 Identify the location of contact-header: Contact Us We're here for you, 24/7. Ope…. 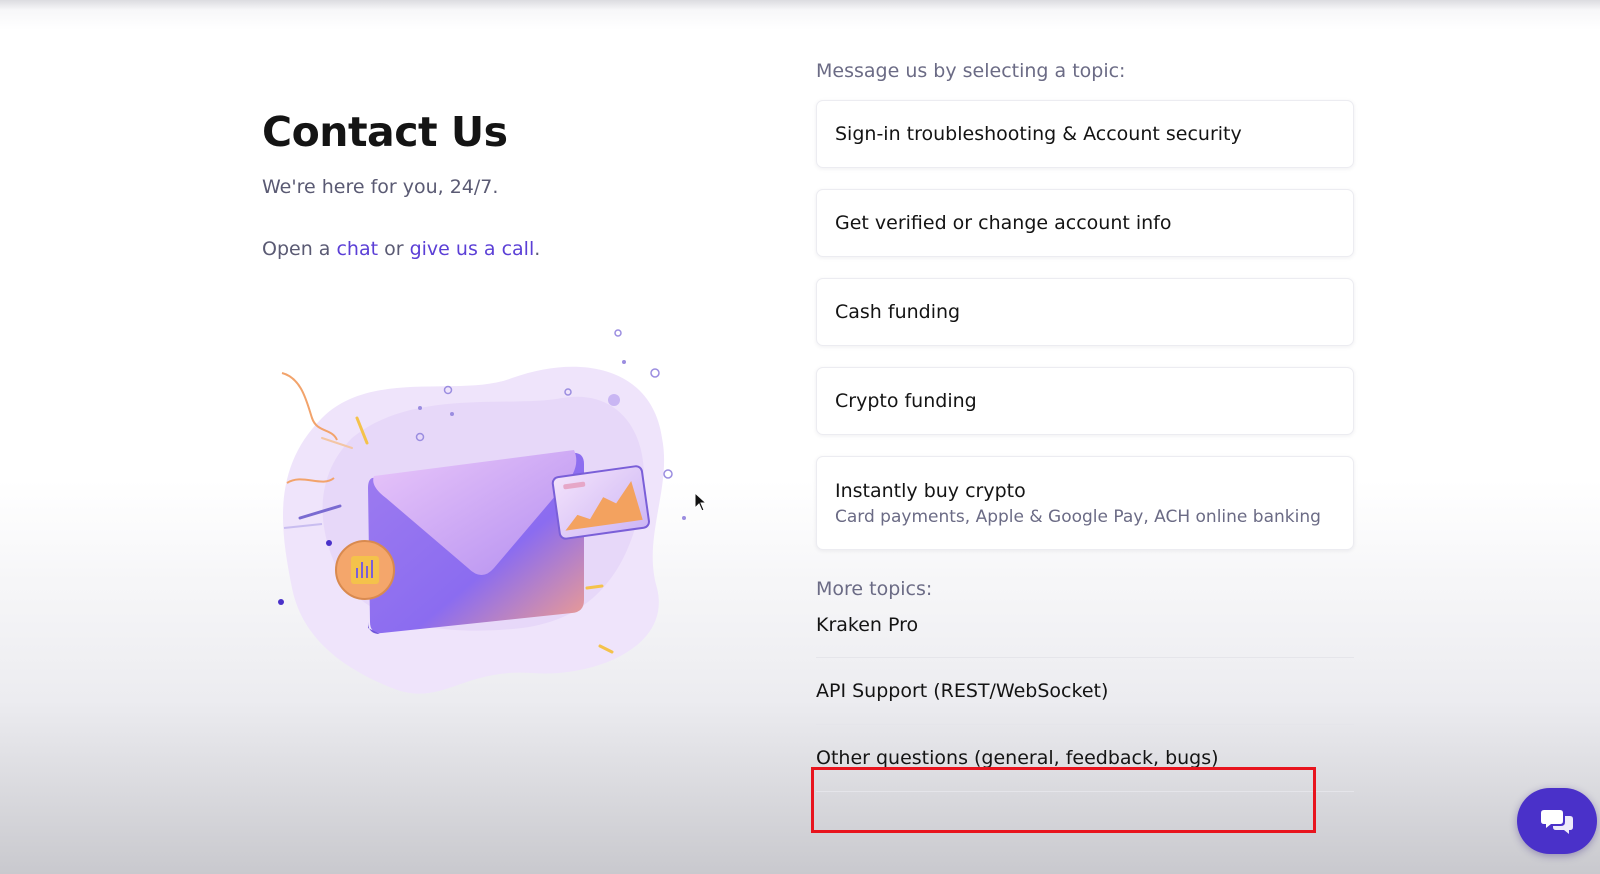
(502, 184).